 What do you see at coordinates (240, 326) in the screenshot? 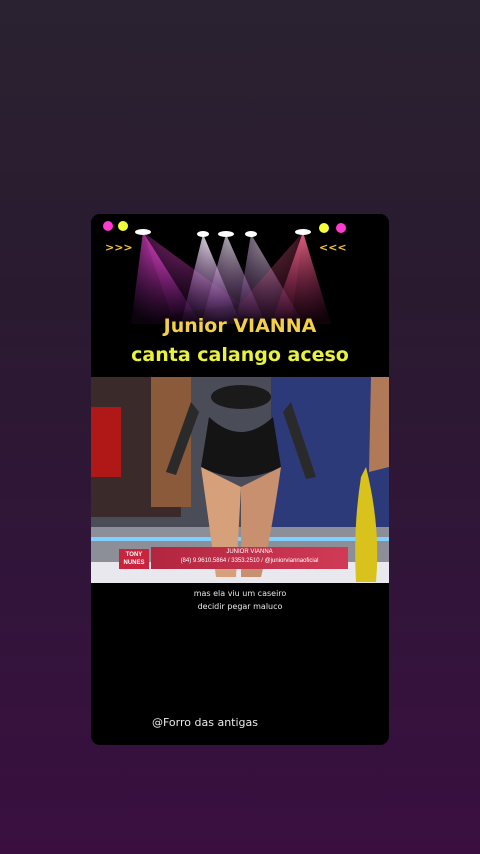
I see `title-line-1: Junior VIANNA` at bounding box center [240, 326].